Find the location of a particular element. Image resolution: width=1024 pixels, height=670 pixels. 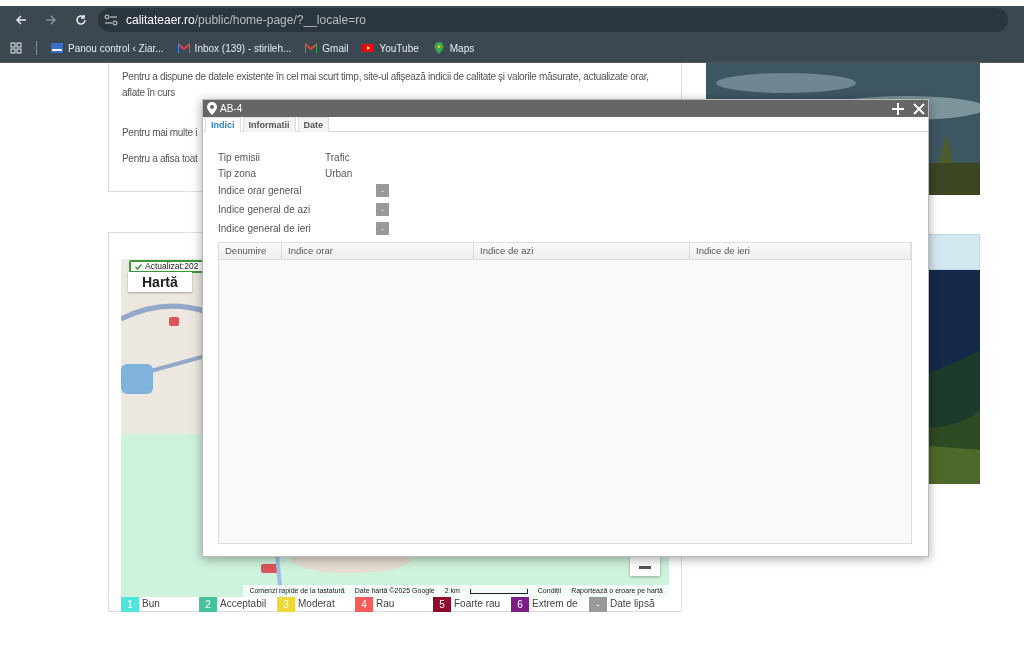

field-value: Trafic is located at coordinates (338, 157).